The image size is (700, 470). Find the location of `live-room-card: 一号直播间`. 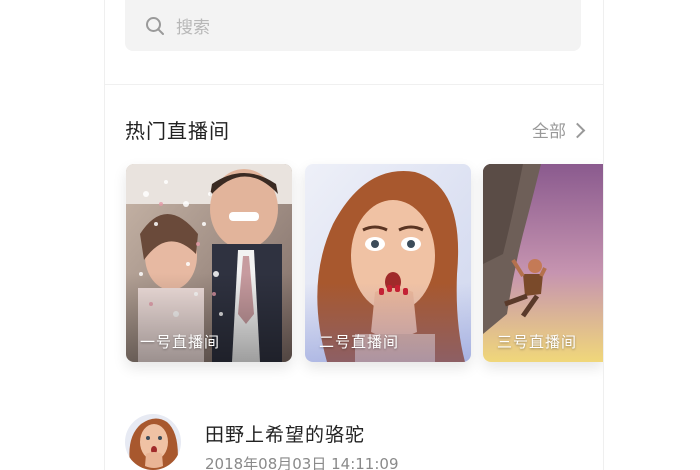

live-room-card: 一号直播间 is located at coordinates (209, 263).